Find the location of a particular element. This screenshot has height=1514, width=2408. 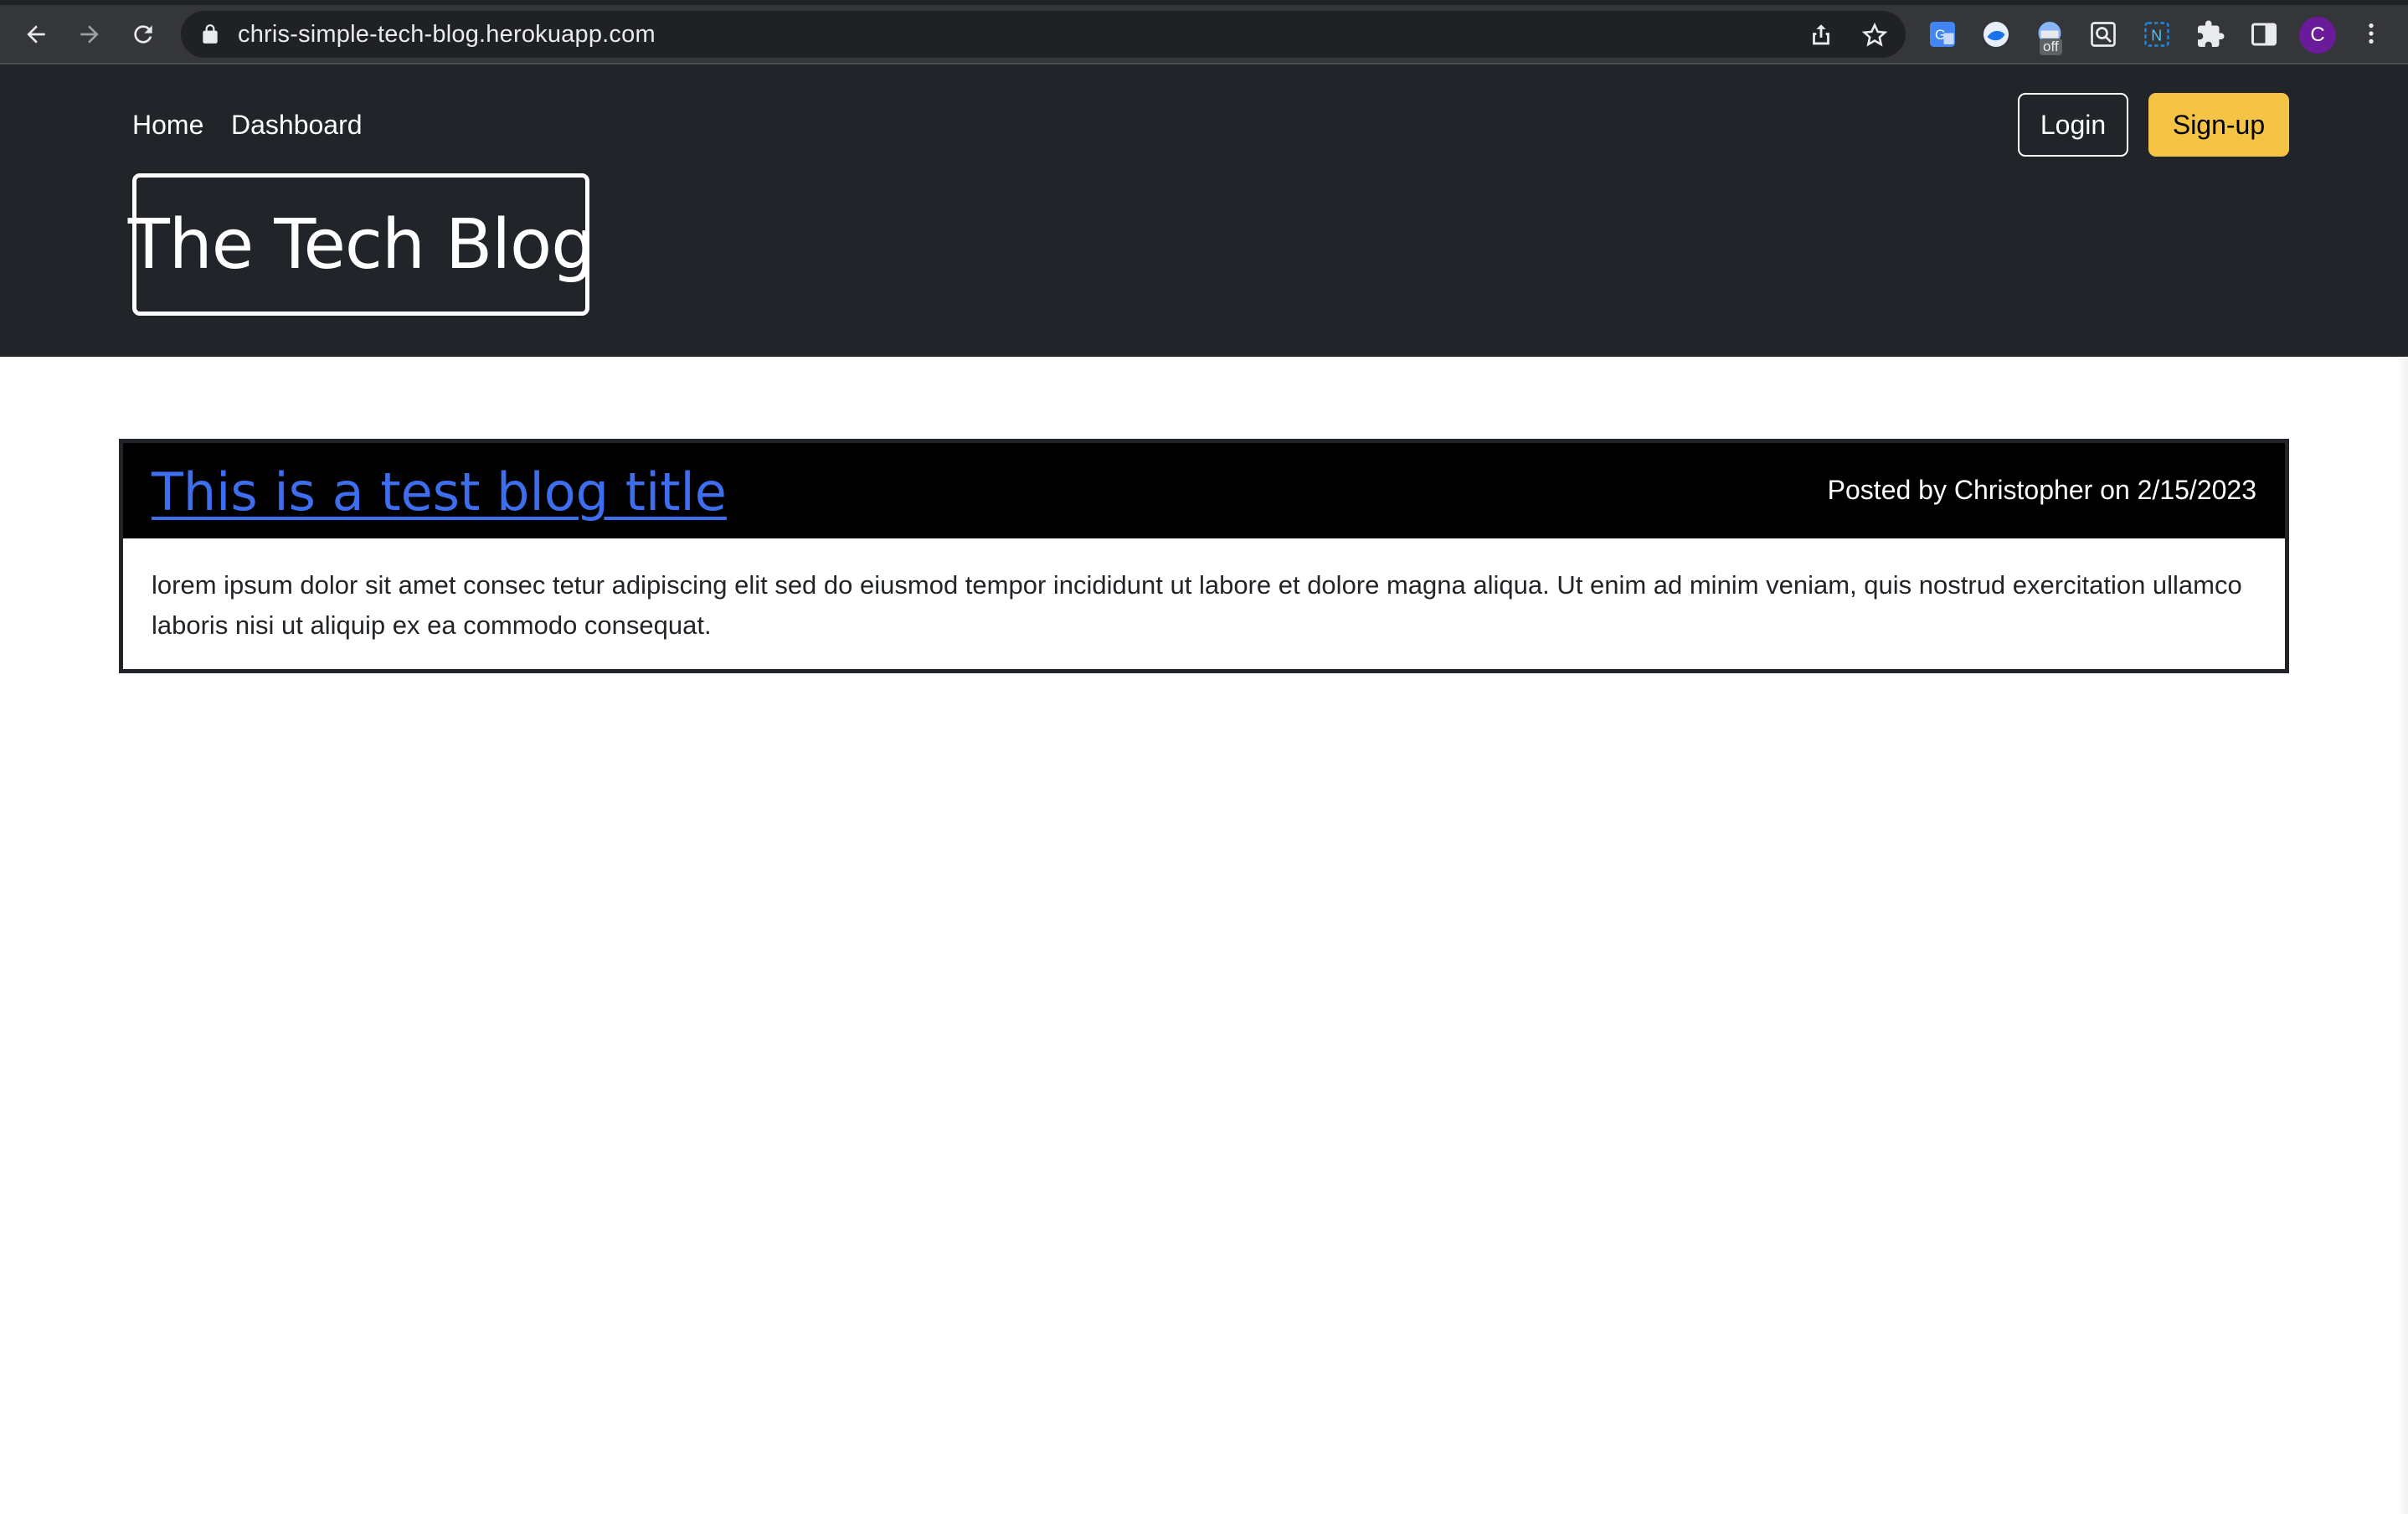

login-button: Login is located at coordinates (2073, 125).